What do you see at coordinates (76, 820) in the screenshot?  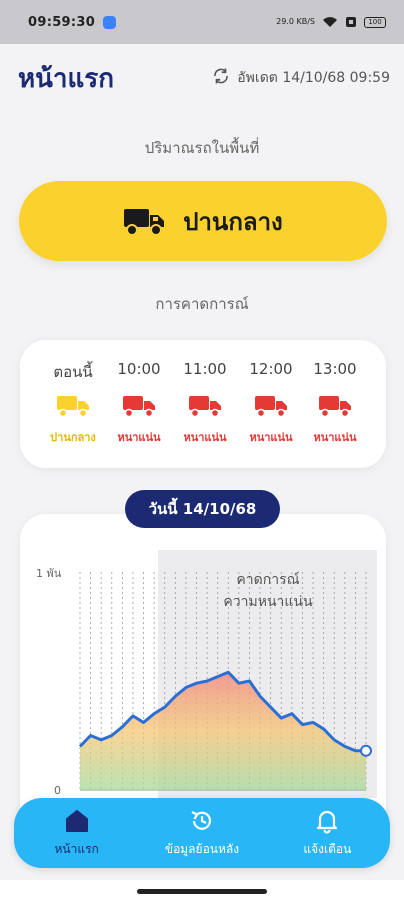 I see `home-icon` at bounding box center [76, 820].